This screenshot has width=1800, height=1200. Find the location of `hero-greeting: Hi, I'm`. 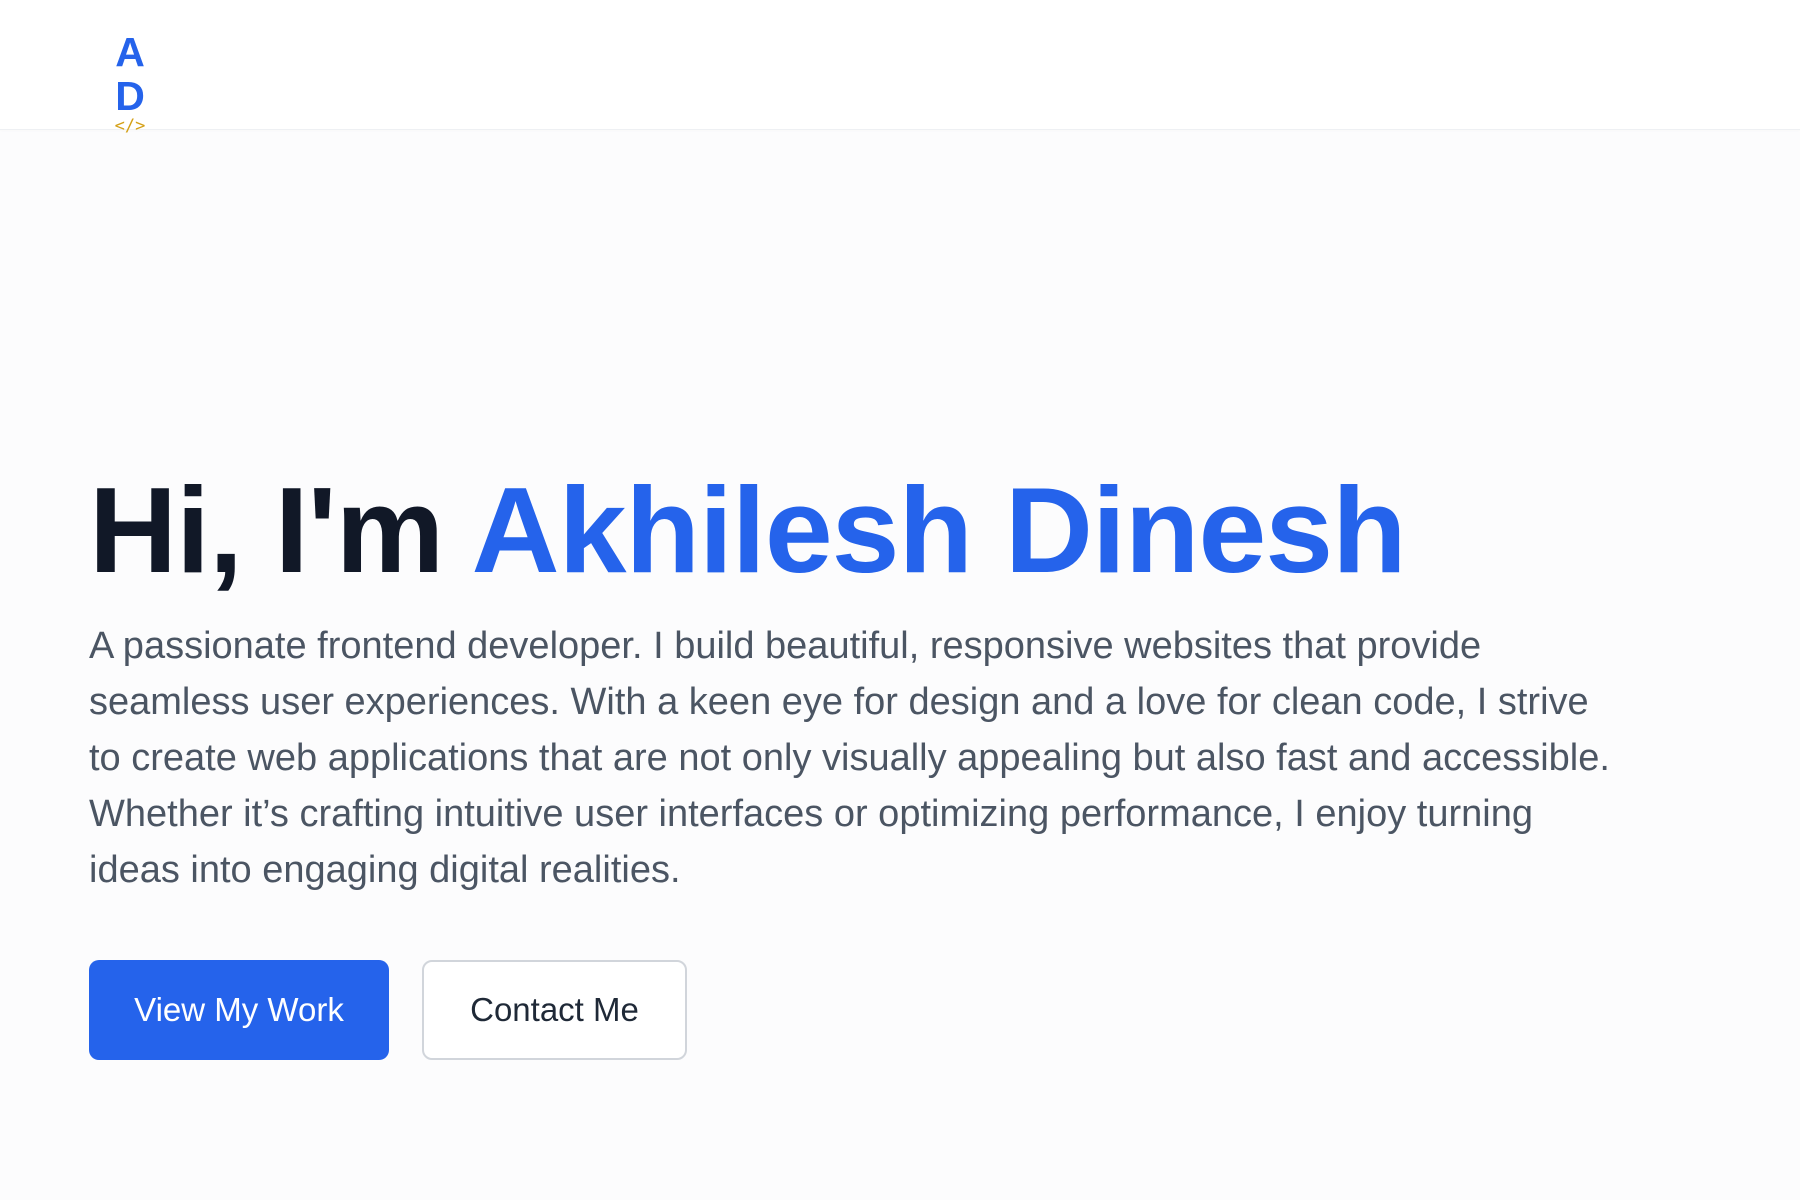

hero-greeting: Hi, I'm is located at coordinates (280, 530).